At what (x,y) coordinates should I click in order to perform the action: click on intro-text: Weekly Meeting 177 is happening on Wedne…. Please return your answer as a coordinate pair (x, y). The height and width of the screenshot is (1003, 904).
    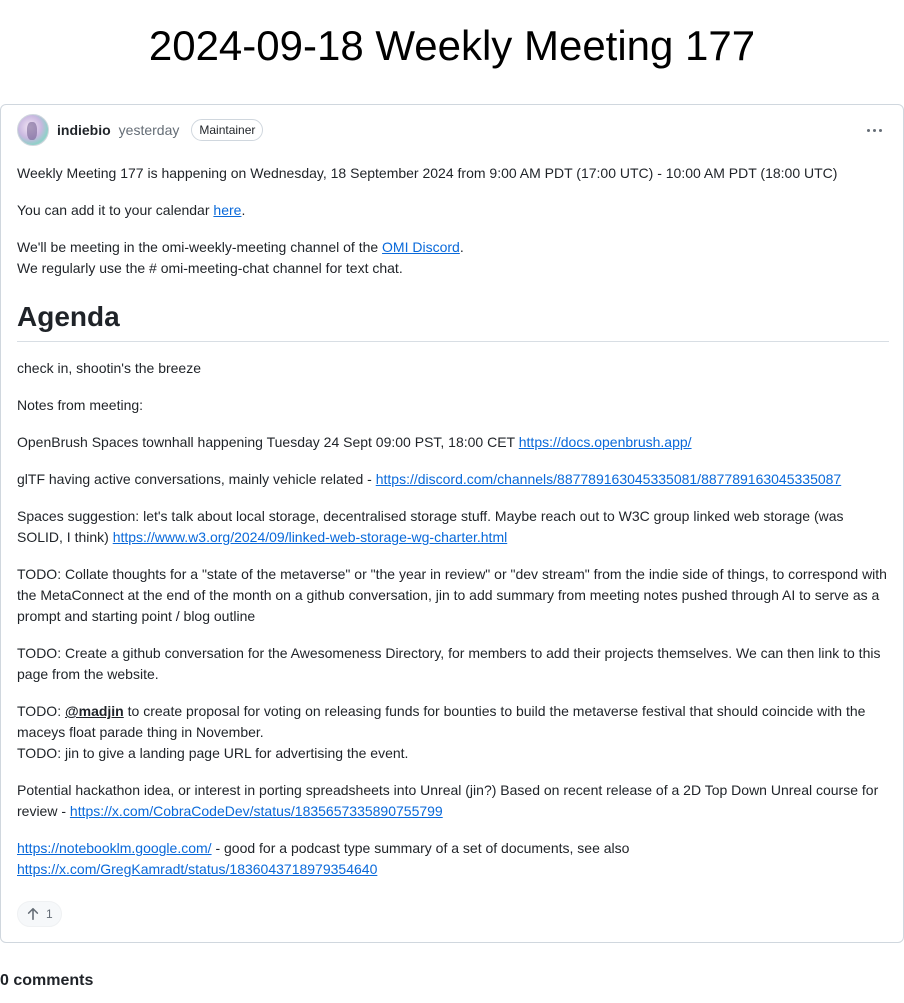
    Looking at the image, I should click on (427, 173).